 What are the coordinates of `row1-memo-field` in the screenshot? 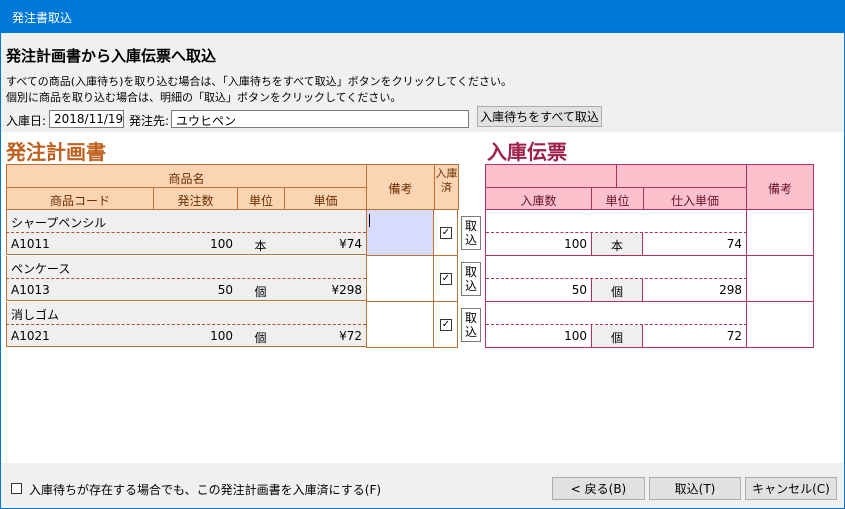 It's located at (400, 233).